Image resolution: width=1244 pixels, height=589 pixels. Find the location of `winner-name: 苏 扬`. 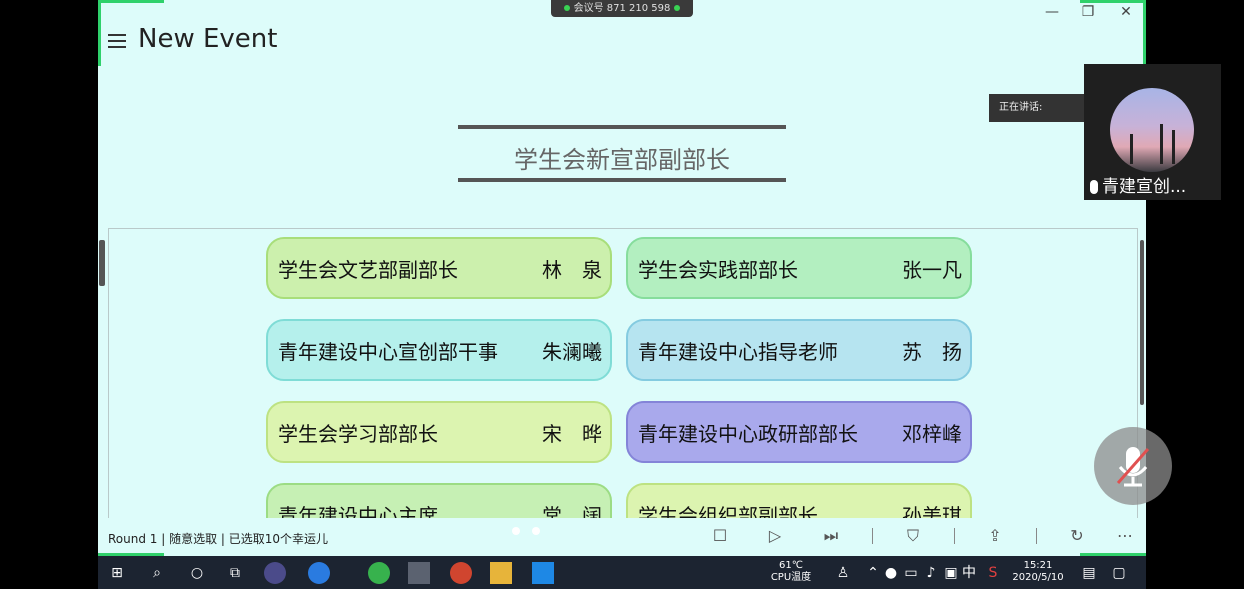

winner-name: 苏 扬 is located at coordinates (932, 351).